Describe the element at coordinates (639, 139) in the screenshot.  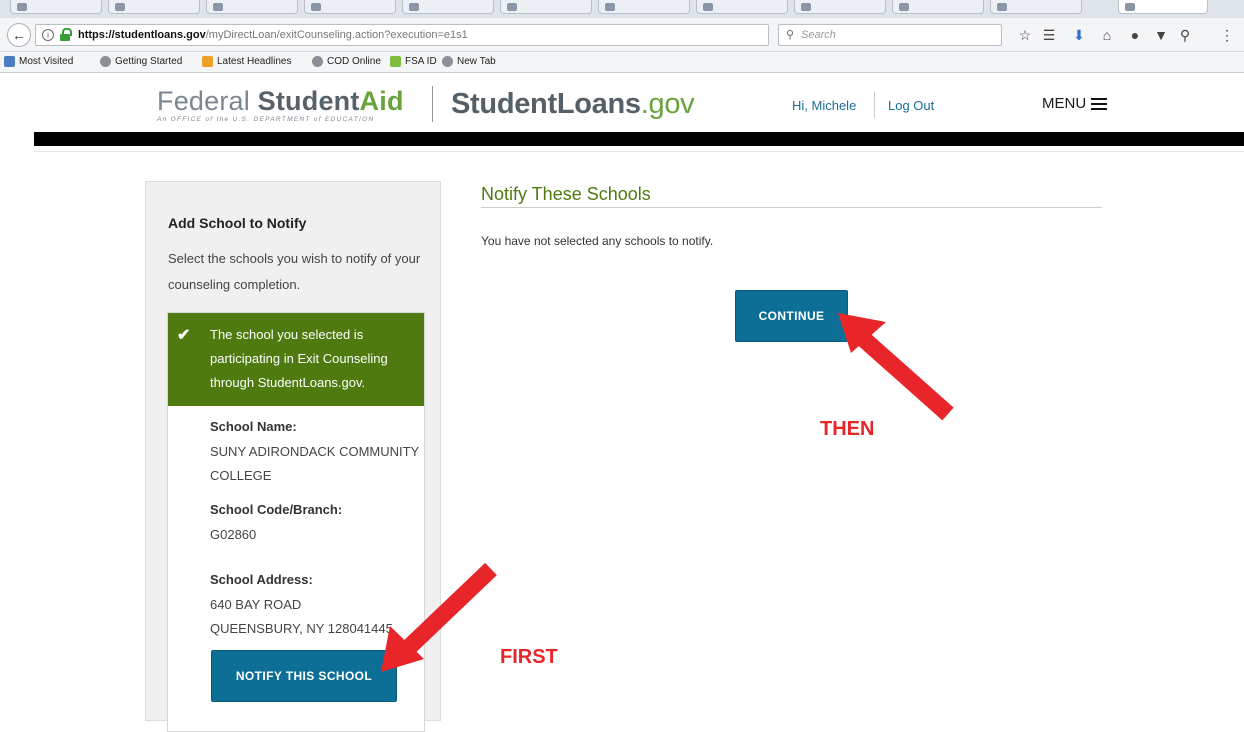
I see `header-black-bar` at that location.